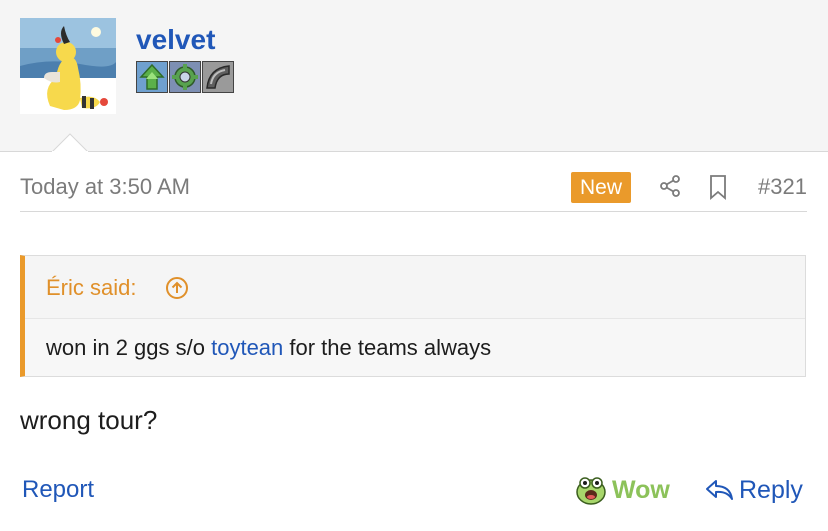 The height and width of the screenshot is (531, 828). I want to click on quote-author-link: Éric said:, so click(91, 288).